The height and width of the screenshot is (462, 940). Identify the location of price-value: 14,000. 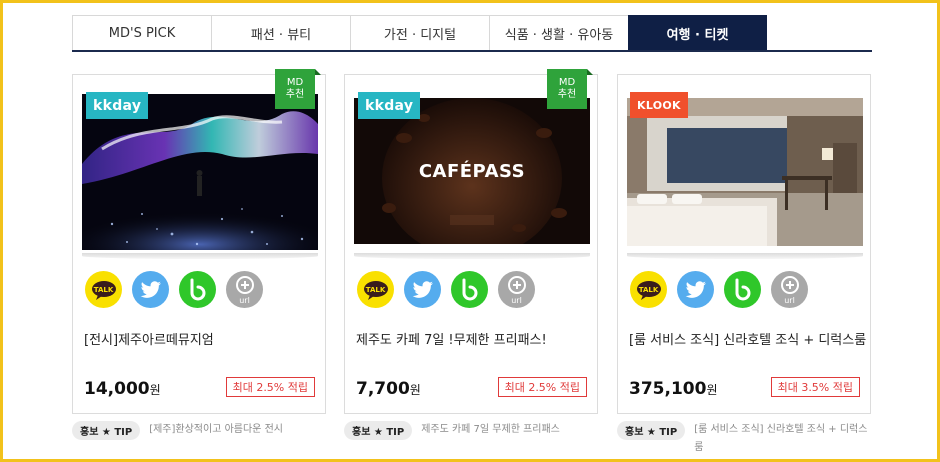
(117, 389).